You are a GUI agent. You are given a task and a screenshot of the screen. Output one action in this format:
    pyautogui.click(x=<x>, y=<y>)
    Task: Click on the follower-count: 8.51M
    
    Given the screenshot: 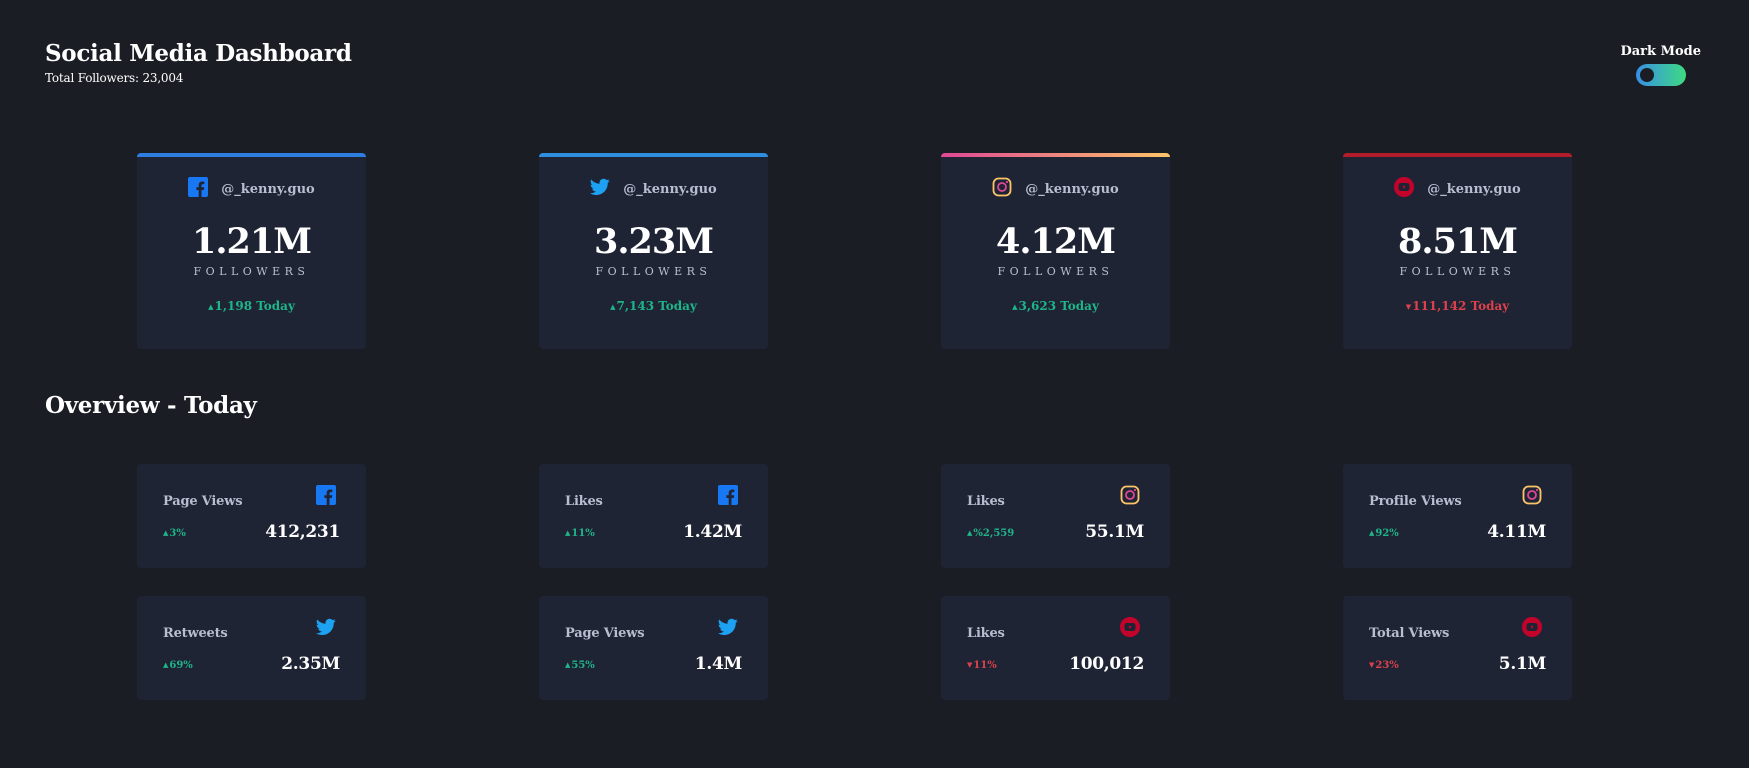 What is the action you would take?
    pyautogui.click(x=1458, y=241)
    